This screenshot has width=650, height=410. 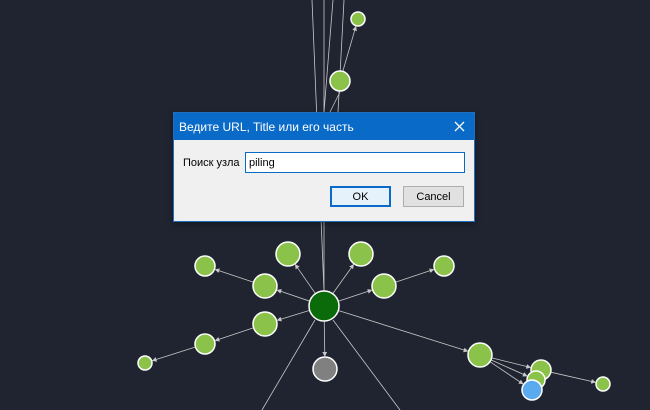 I want to click on close-icon, so click(x=459, y=126).